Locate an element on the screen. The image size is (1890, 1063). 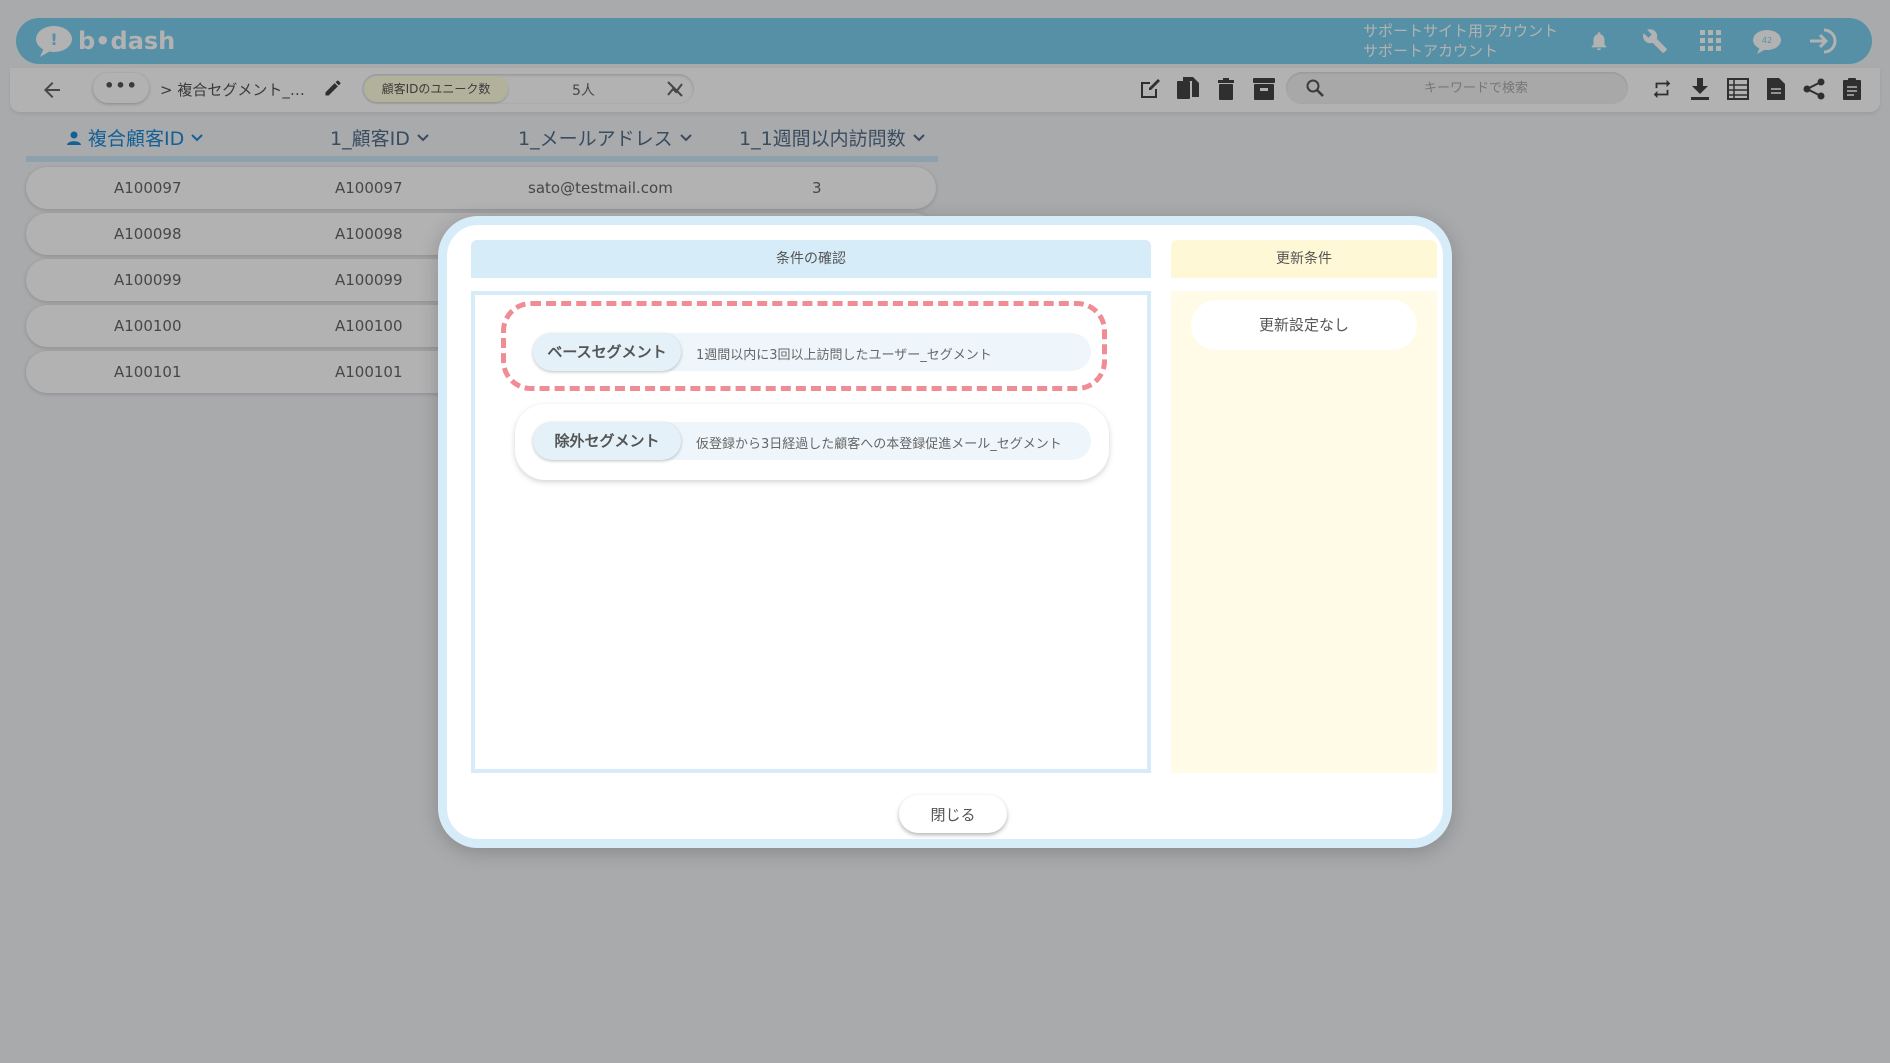
update-condition-panel: 更新設定なし is located at coordinates (1304, 532).